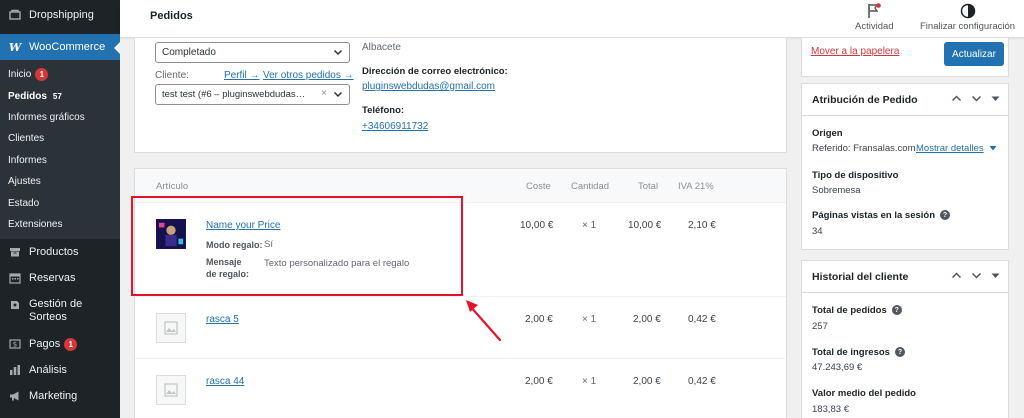 This screenshot has width=1024, height=418. I want to click on submenu-item-informes: Informes, so click(60, 160).